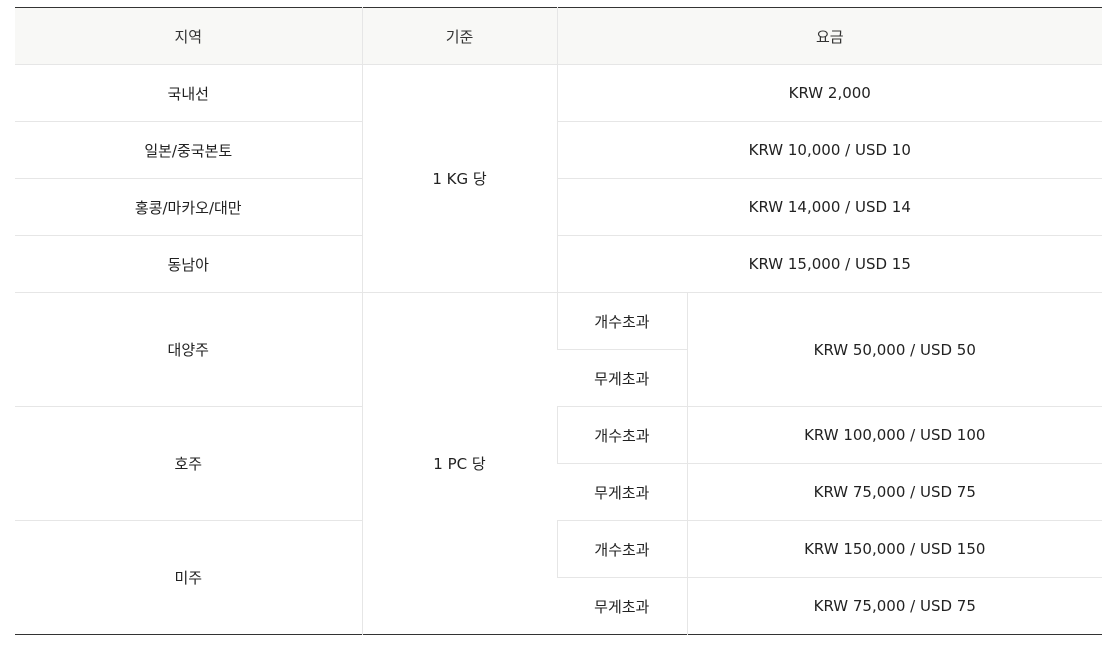 The height and width of the screenshot is (646, 1106). I want to click on region-cell: 국내선, so click(188, 93).